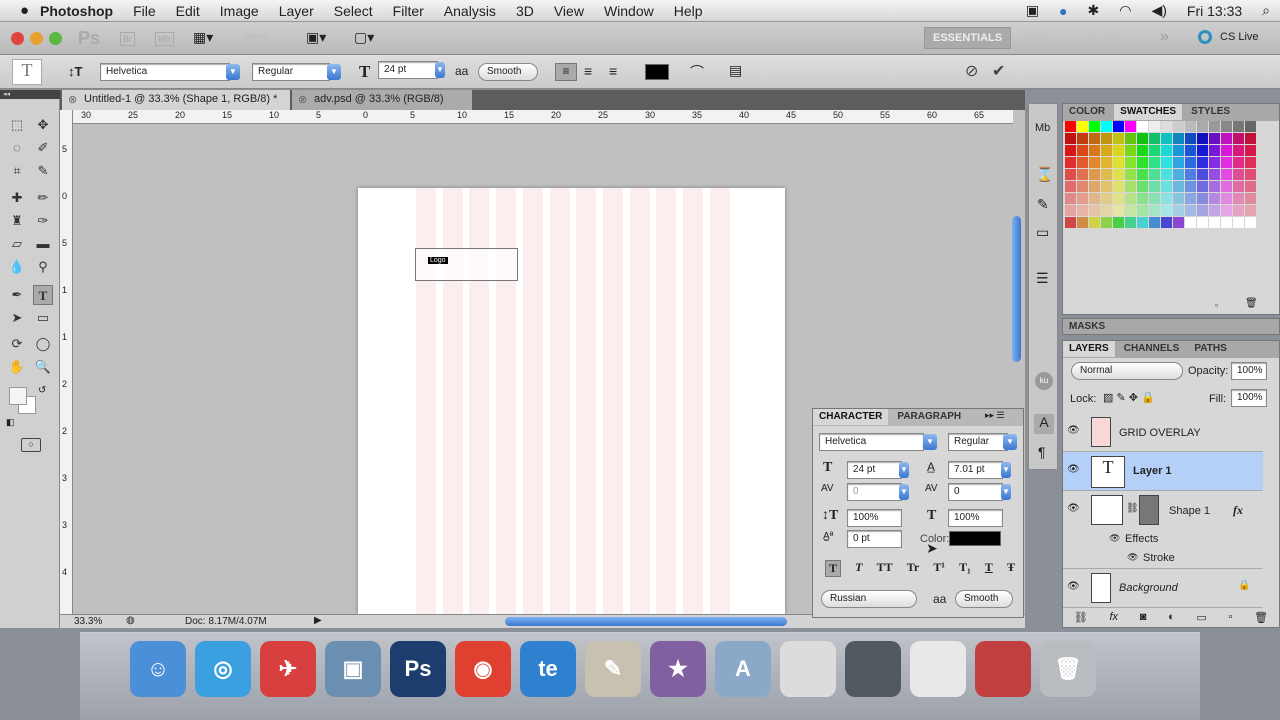  What do you see at coordinates (17, 221) in the screenshot?
I see `clone-stamp-tool-icon: ♜` at bounding box center [17, 221].